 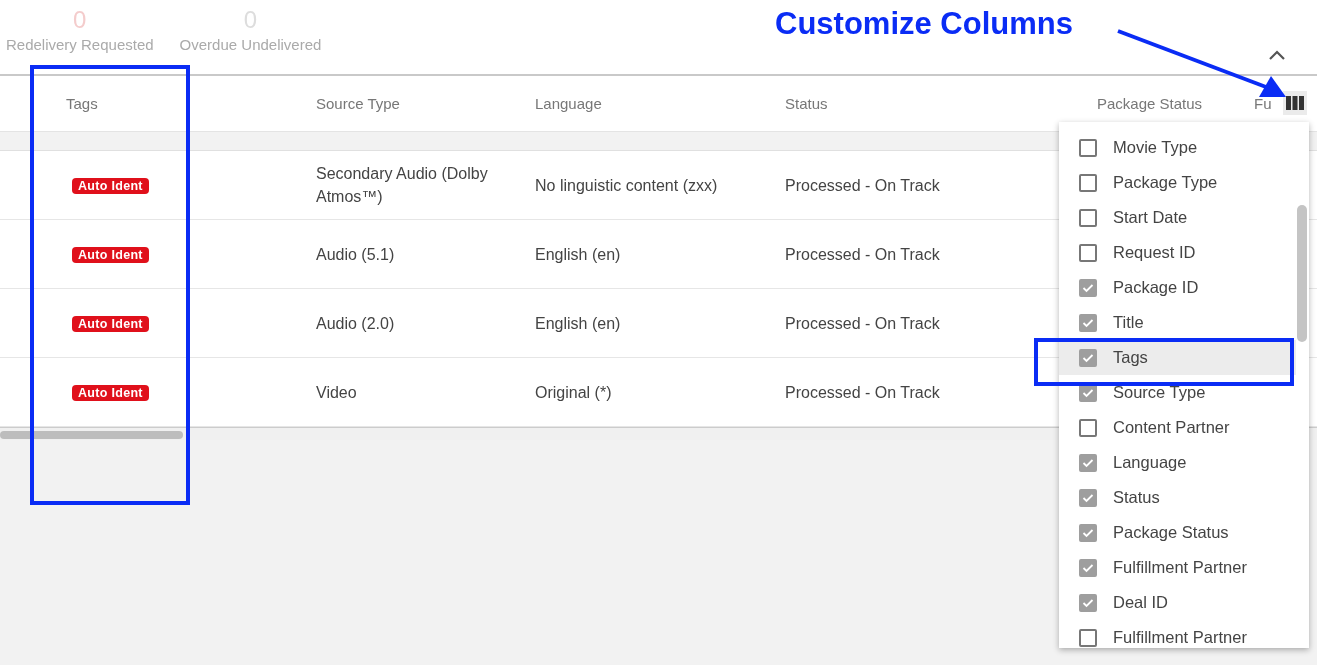 I want to click on menu-item: Tags, so click(x=1177, y=357).